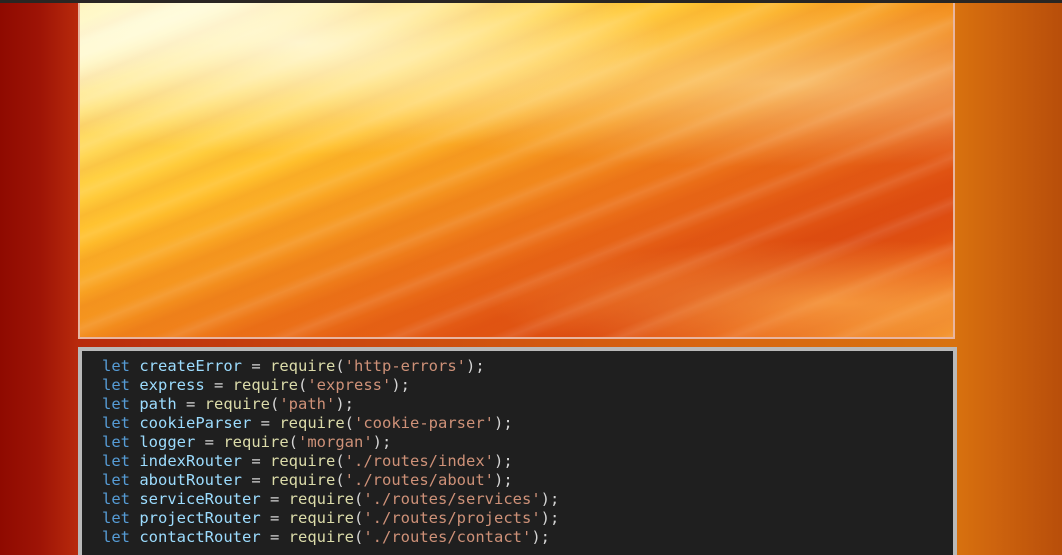 The image size is (1062, 555). I want to click on code-line: let logger = require('morgan');, so click(330, 442).